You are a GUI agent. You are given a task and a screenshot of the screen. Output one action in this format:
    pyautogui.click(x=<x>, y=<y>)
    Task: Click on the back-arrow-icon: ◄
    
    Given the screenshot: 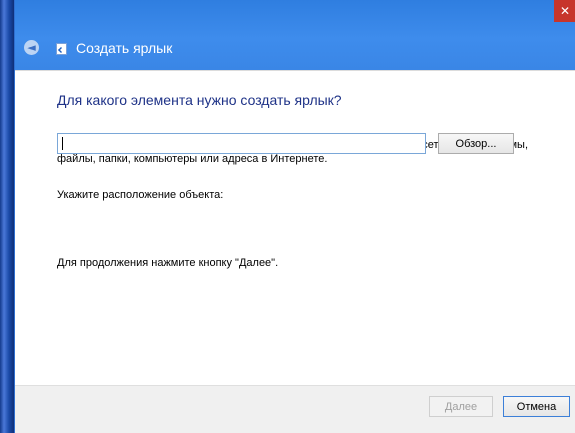 What is the action you would take?
    pyautogui.click(x=31, y=47)
    